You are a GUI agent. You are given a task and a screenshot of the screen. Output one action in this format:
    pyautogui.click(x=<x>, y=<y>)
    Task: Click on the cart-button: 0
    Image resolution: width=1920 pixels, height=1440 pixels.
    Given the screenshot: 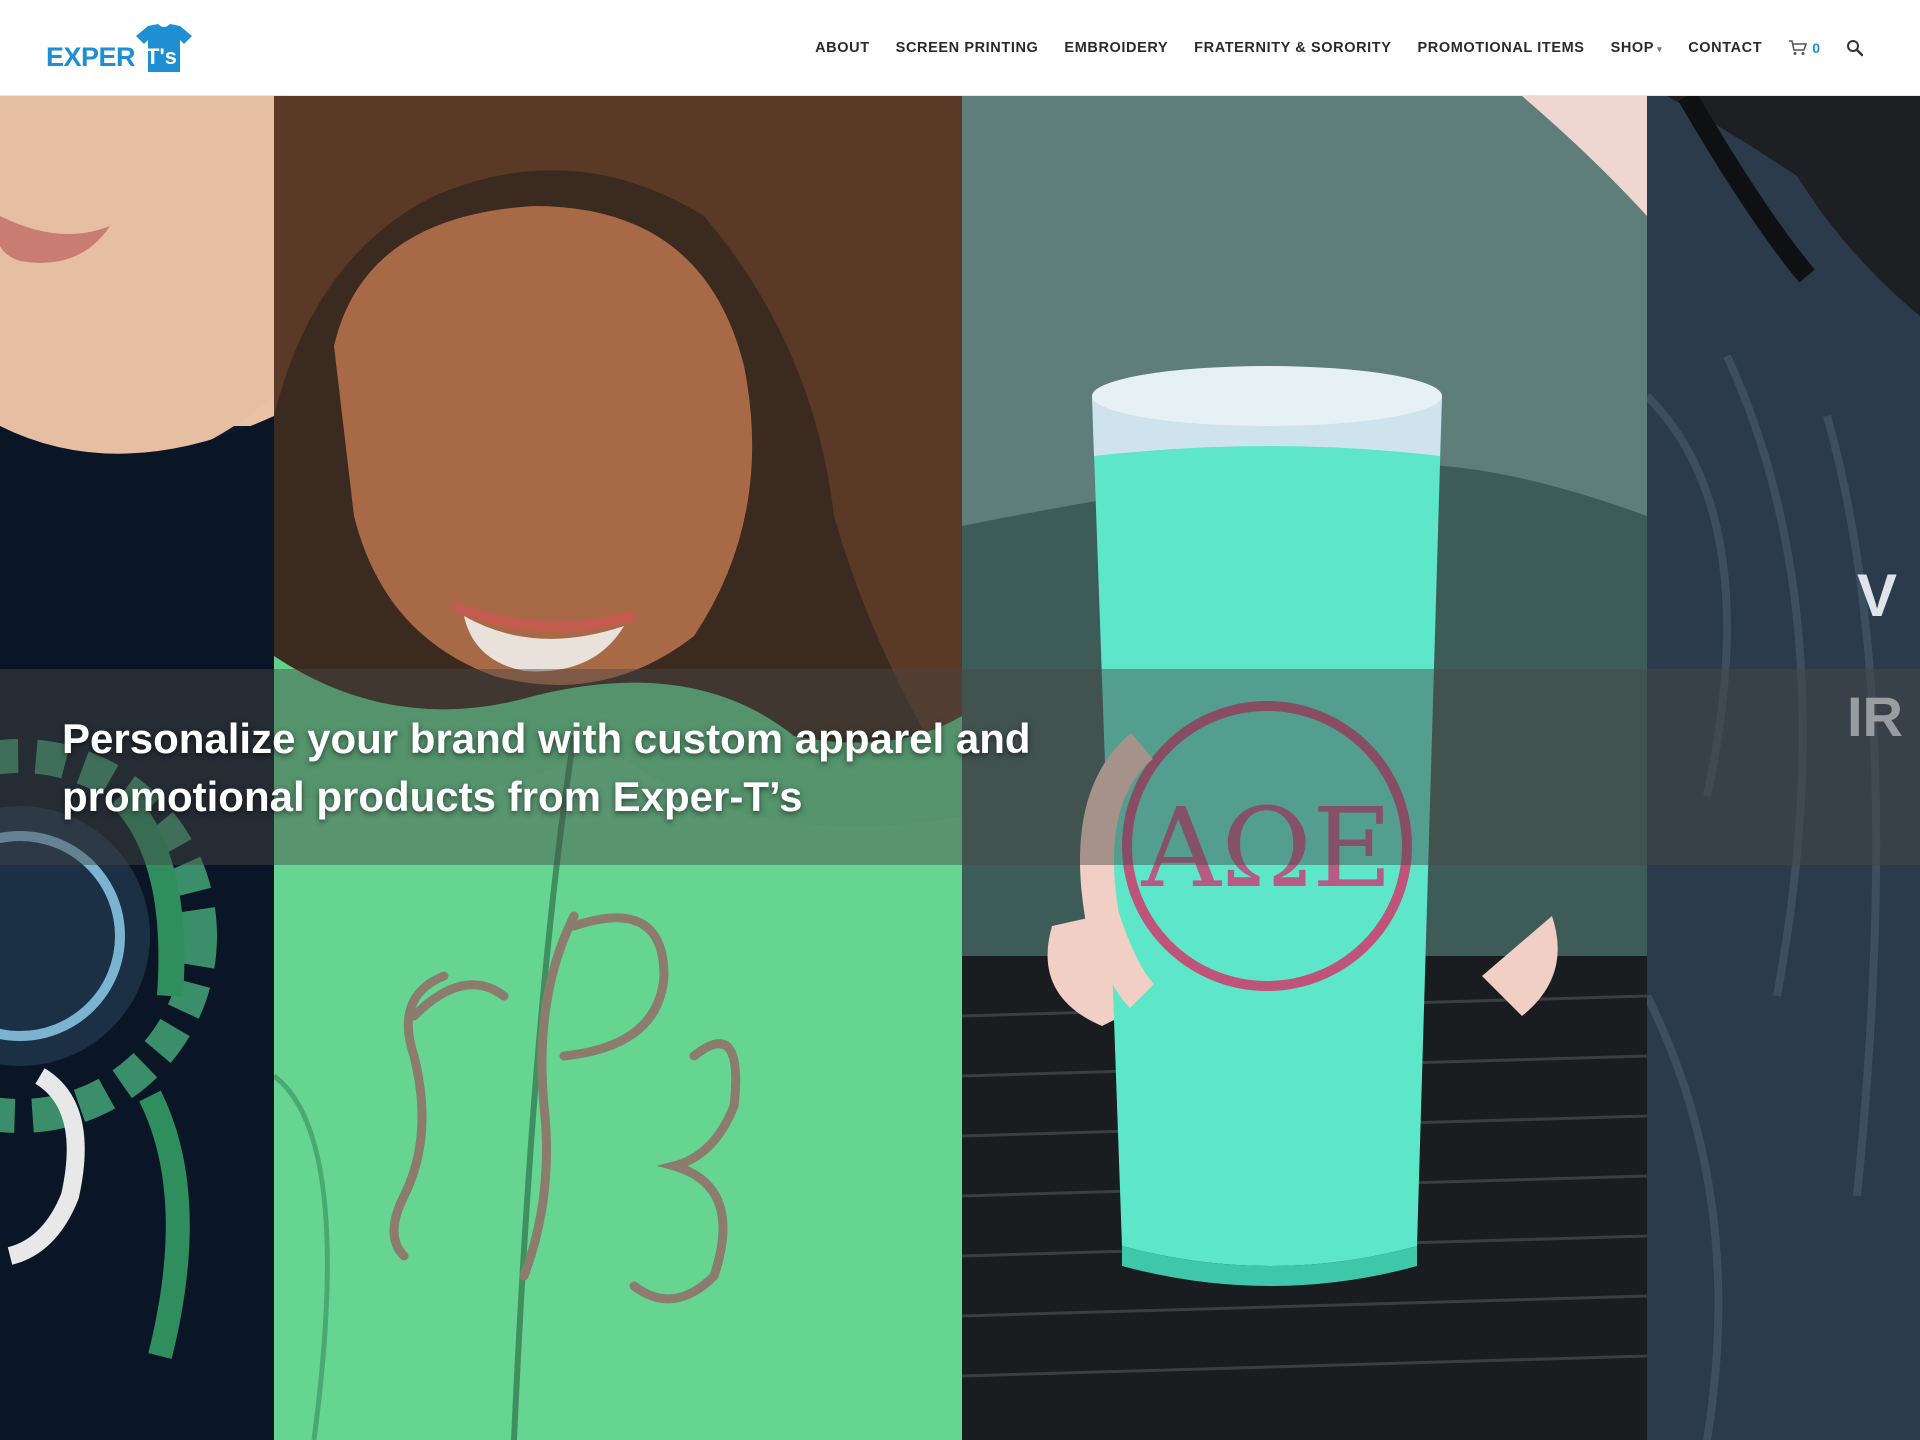 What is the action you would take?
    pyautogui.click(x=1804, y=48)
    